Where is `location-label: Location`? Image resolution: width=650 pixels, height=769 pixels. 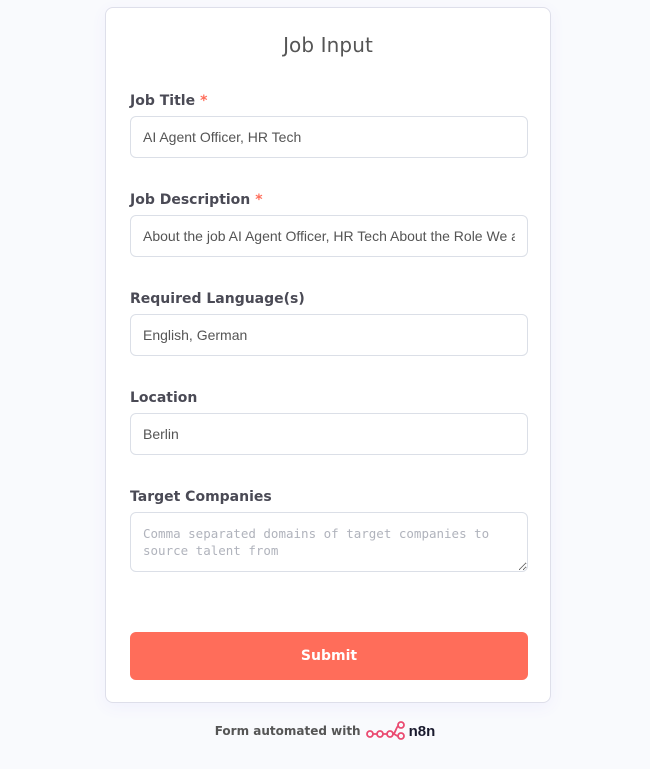
location-label: Location is located at coordinates (163, 398).